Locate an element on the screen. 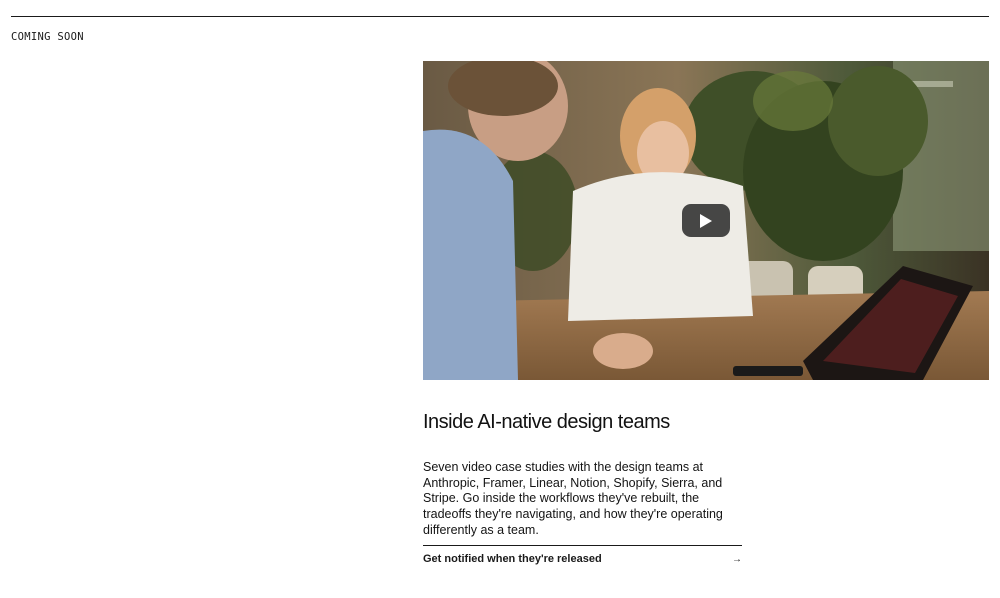 This screenshot has height=598, width=1000. arrow-right-icon: → is located at coordinates (737, 559).